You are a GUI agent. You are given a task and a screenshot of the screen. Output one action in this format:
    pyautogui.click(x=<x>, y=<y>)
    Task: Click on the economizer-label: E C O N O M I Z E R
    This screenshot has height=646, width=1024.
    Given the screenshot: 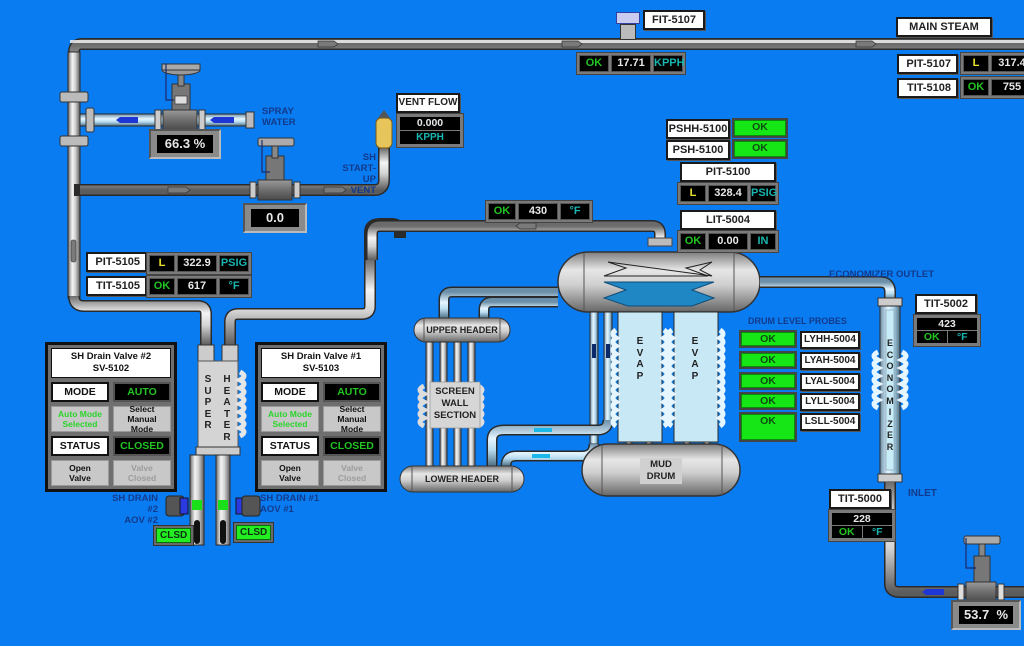 What is the action you would take?
    pyautogui.click(x=890, y=395)
    